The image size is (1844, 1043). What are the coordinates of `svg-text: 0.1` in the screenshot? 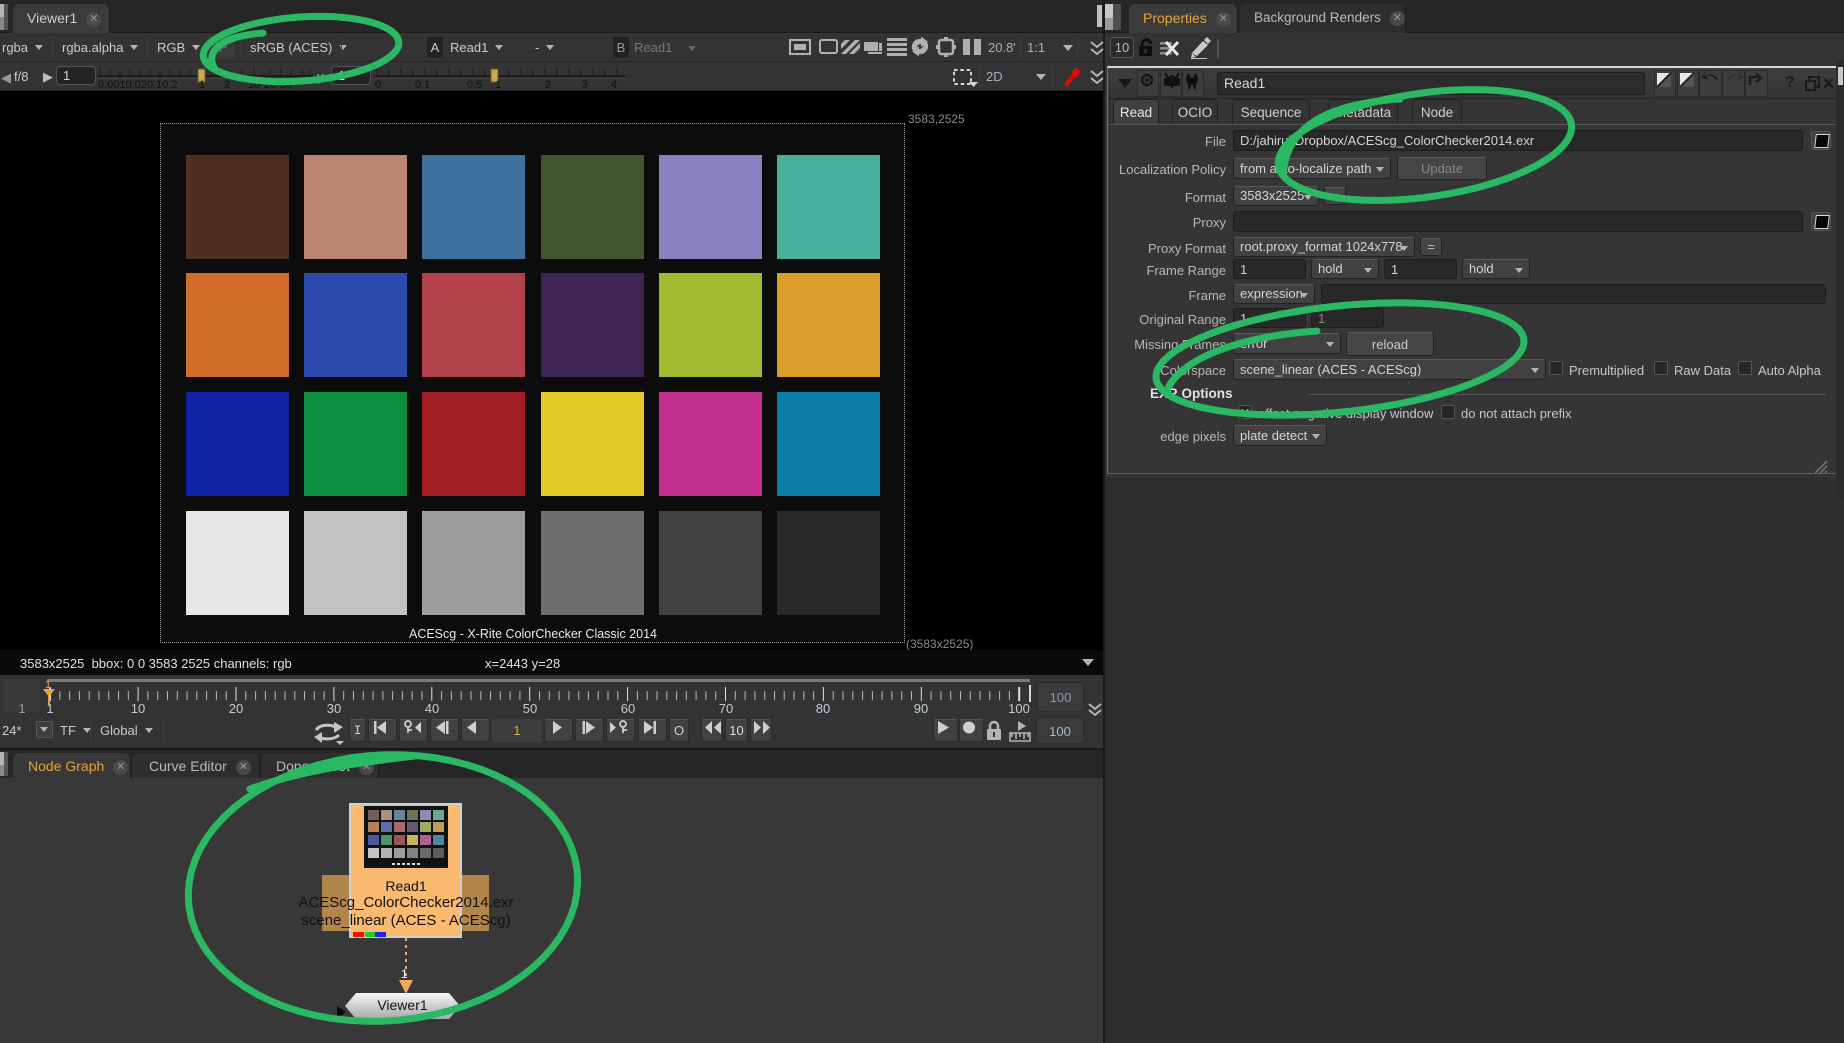 It's located at (422, 84).